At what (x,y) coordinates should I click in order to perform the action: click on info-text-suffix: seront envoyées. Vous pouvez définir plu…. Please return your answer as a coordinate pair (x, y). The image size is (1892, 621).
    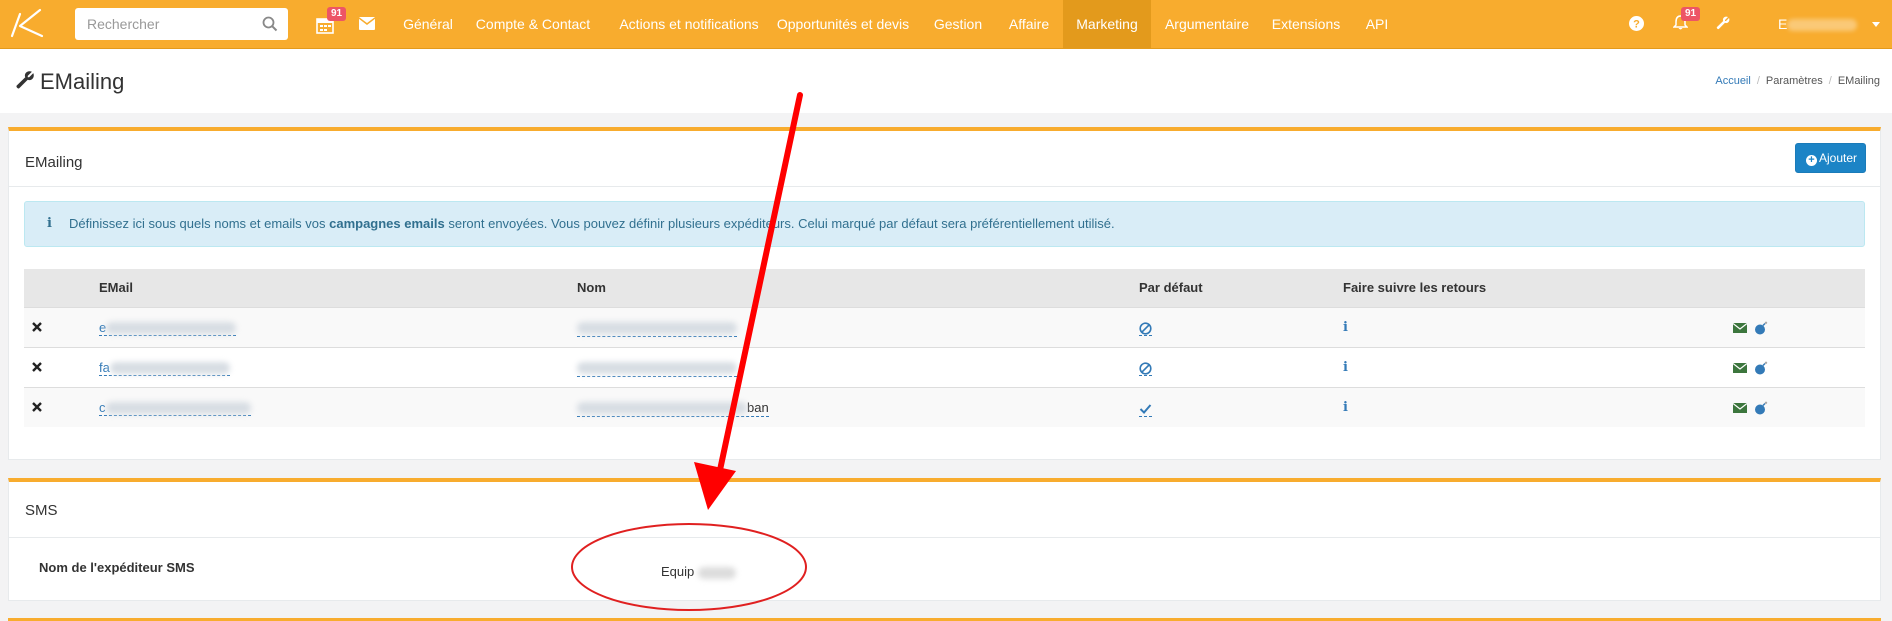
    Looking at the image, I should click on (779, 223).